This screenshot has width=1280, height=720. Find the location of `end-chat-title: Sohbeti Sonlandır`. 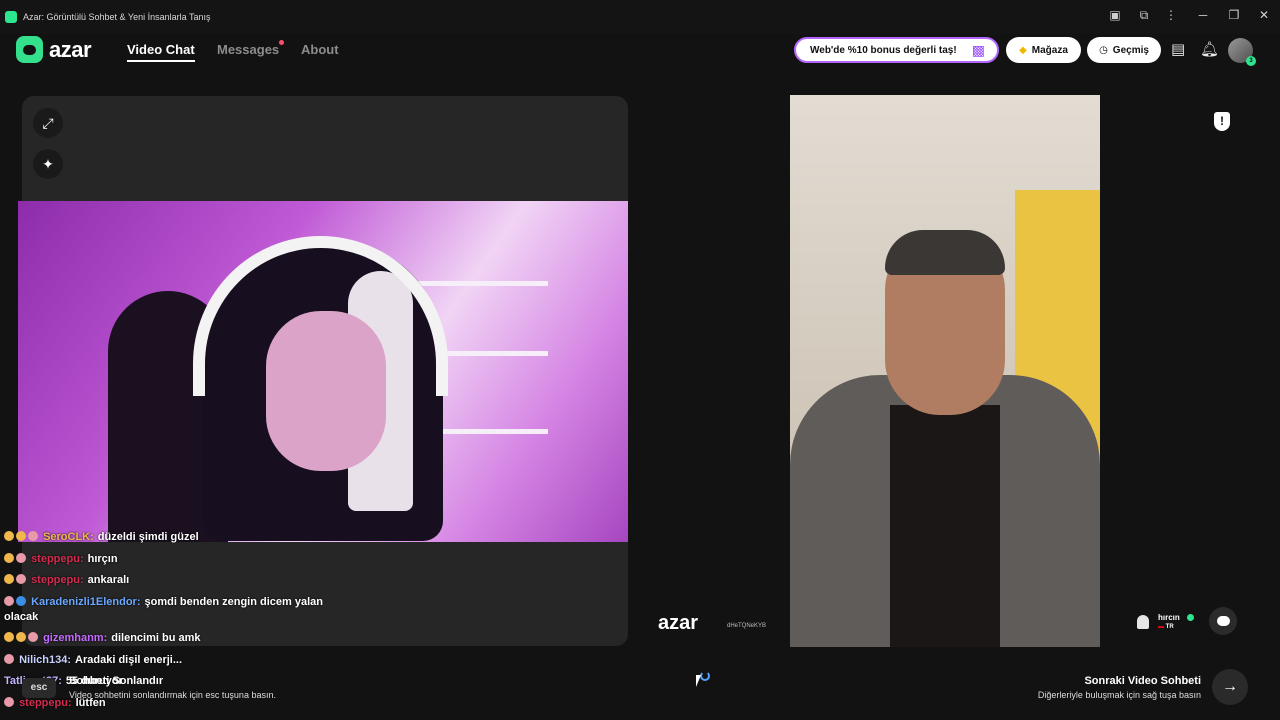

end-chat-title: Sohbeti Sonlandır is located at coordinates (116, 681).